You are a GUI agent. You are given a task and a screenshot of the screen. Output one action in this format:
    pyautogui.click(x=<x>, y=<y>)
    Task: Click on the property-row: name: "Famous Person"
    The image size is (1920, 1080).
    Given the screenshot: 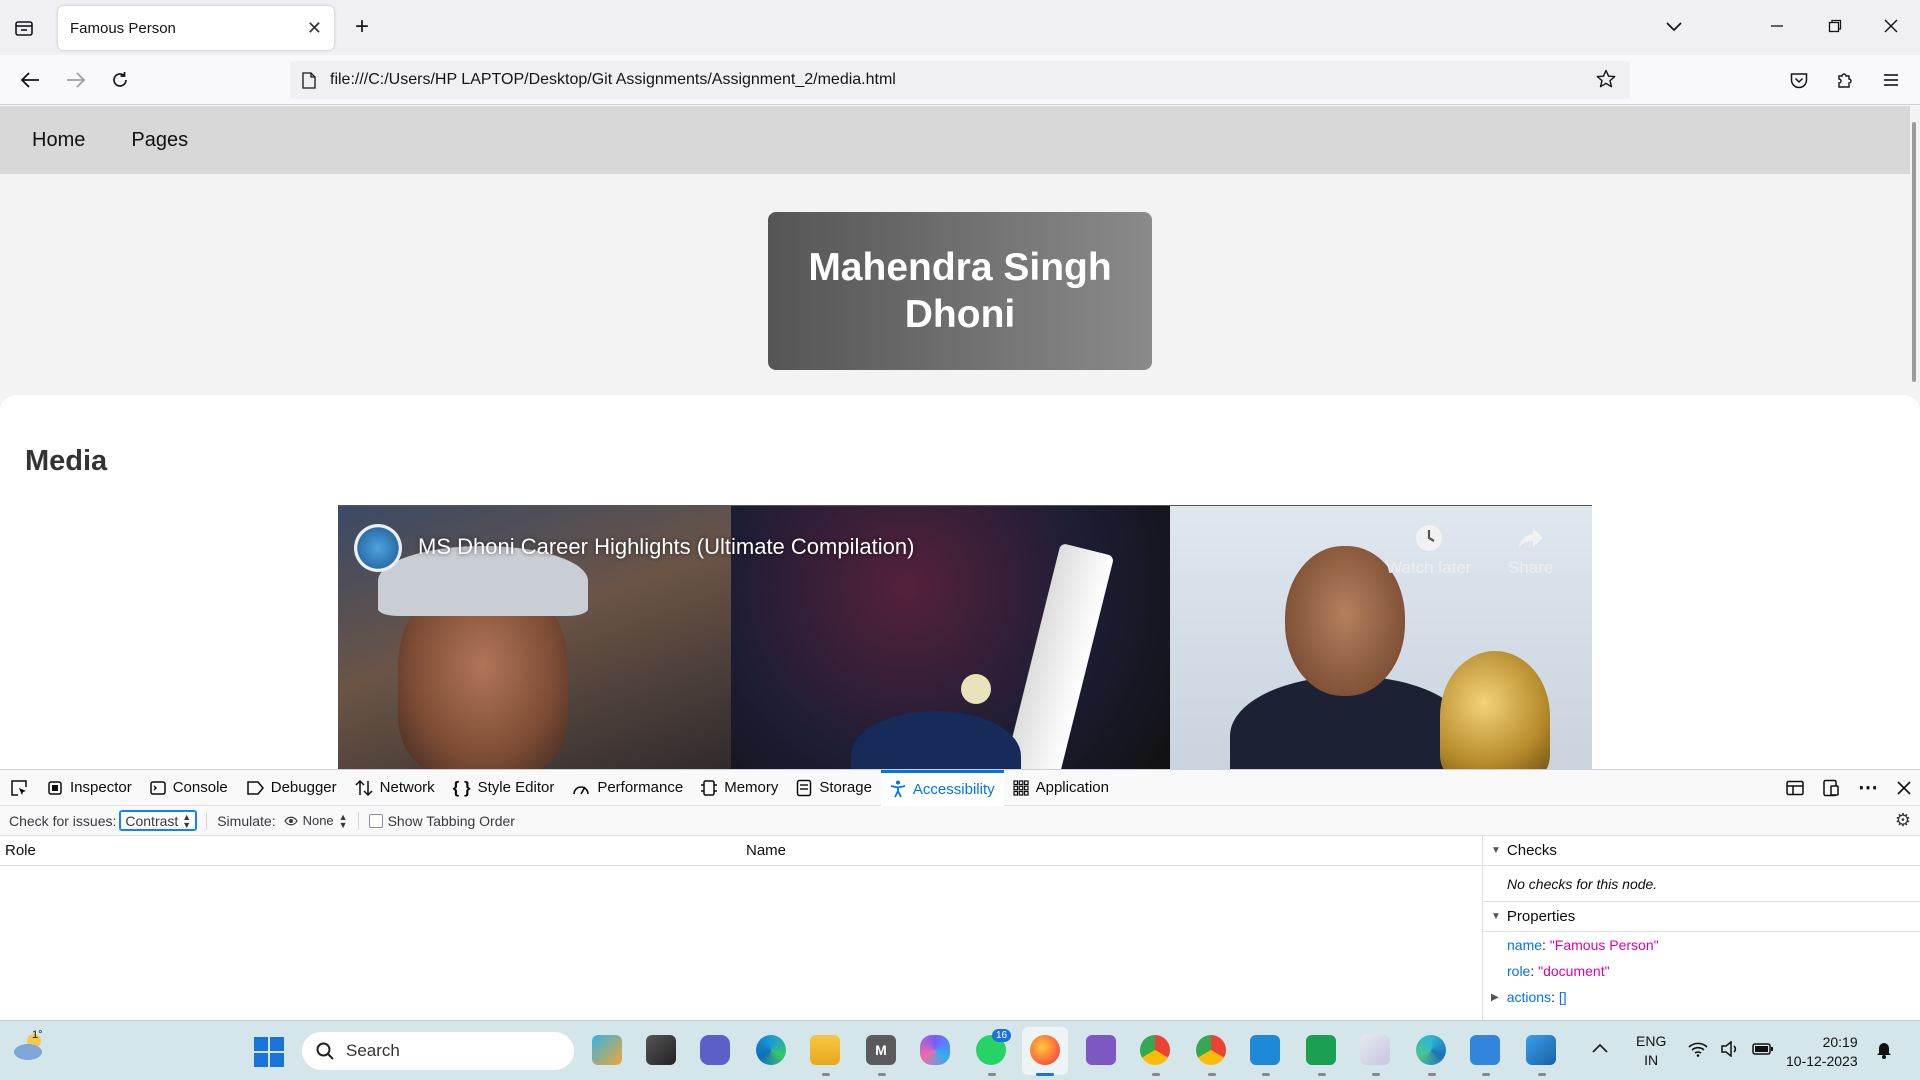 What is the action you would take?
    pyautogui.click(x=1701, y=945)
    